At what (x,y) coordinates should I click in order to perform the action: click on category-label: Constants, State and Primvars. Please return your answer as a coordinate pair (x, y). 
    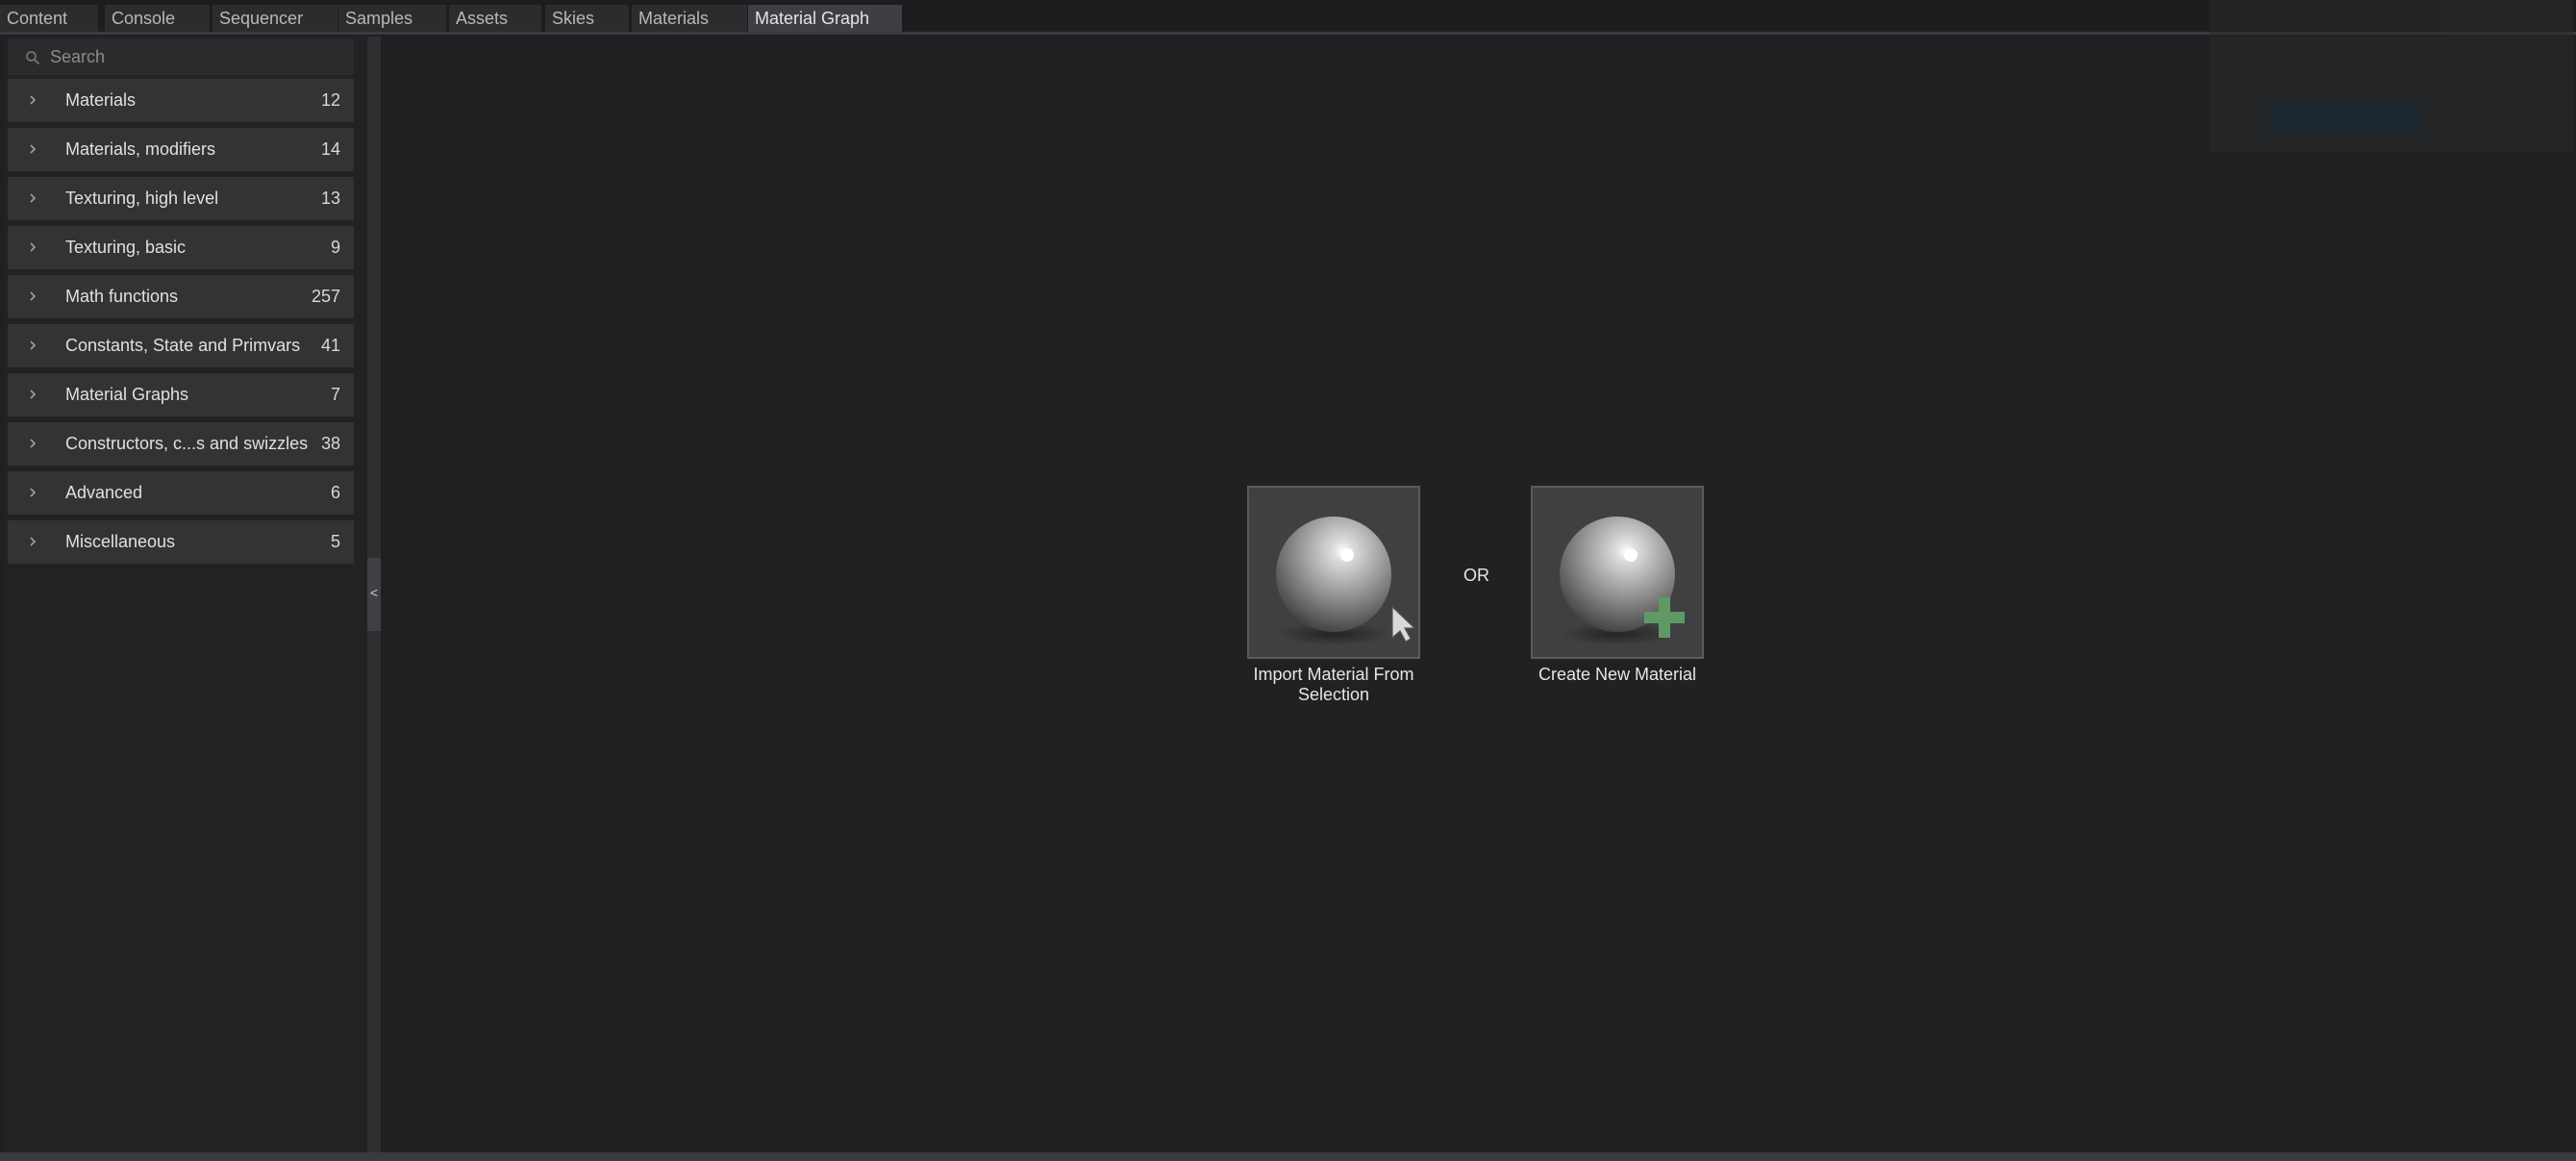
    Looking at the image, I should click on (183, 346).